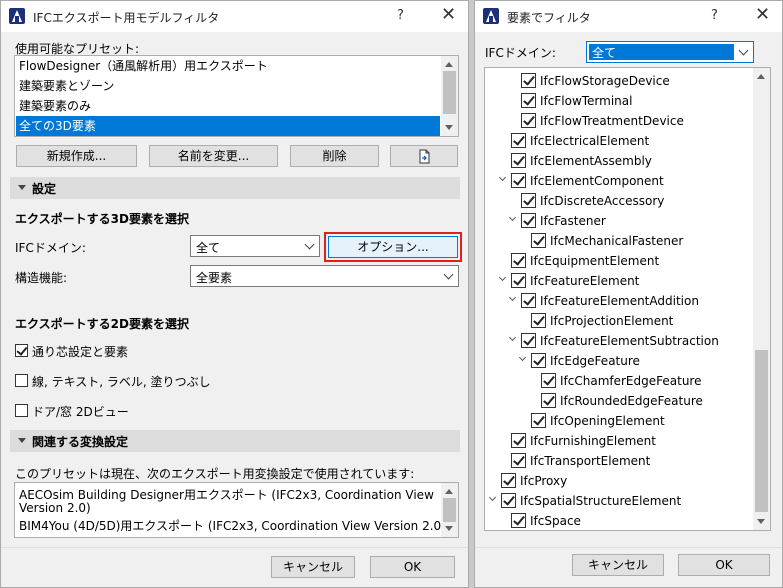 The width and height of the screenshot is (783, 588). I want to click on tree-item: IfcRoundedEdgeFeature, so click(619, 401).